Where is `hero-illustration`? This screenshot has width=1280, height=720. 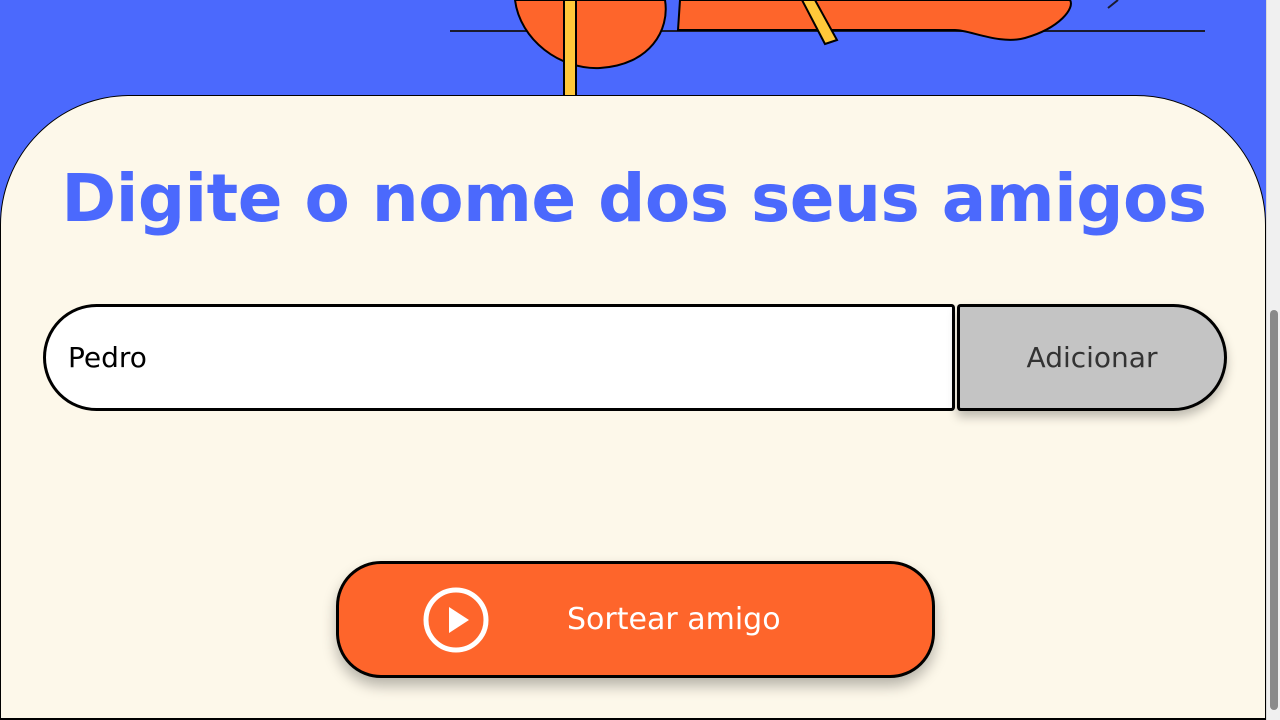
hero-illustration is located at coordinates (827, 50).